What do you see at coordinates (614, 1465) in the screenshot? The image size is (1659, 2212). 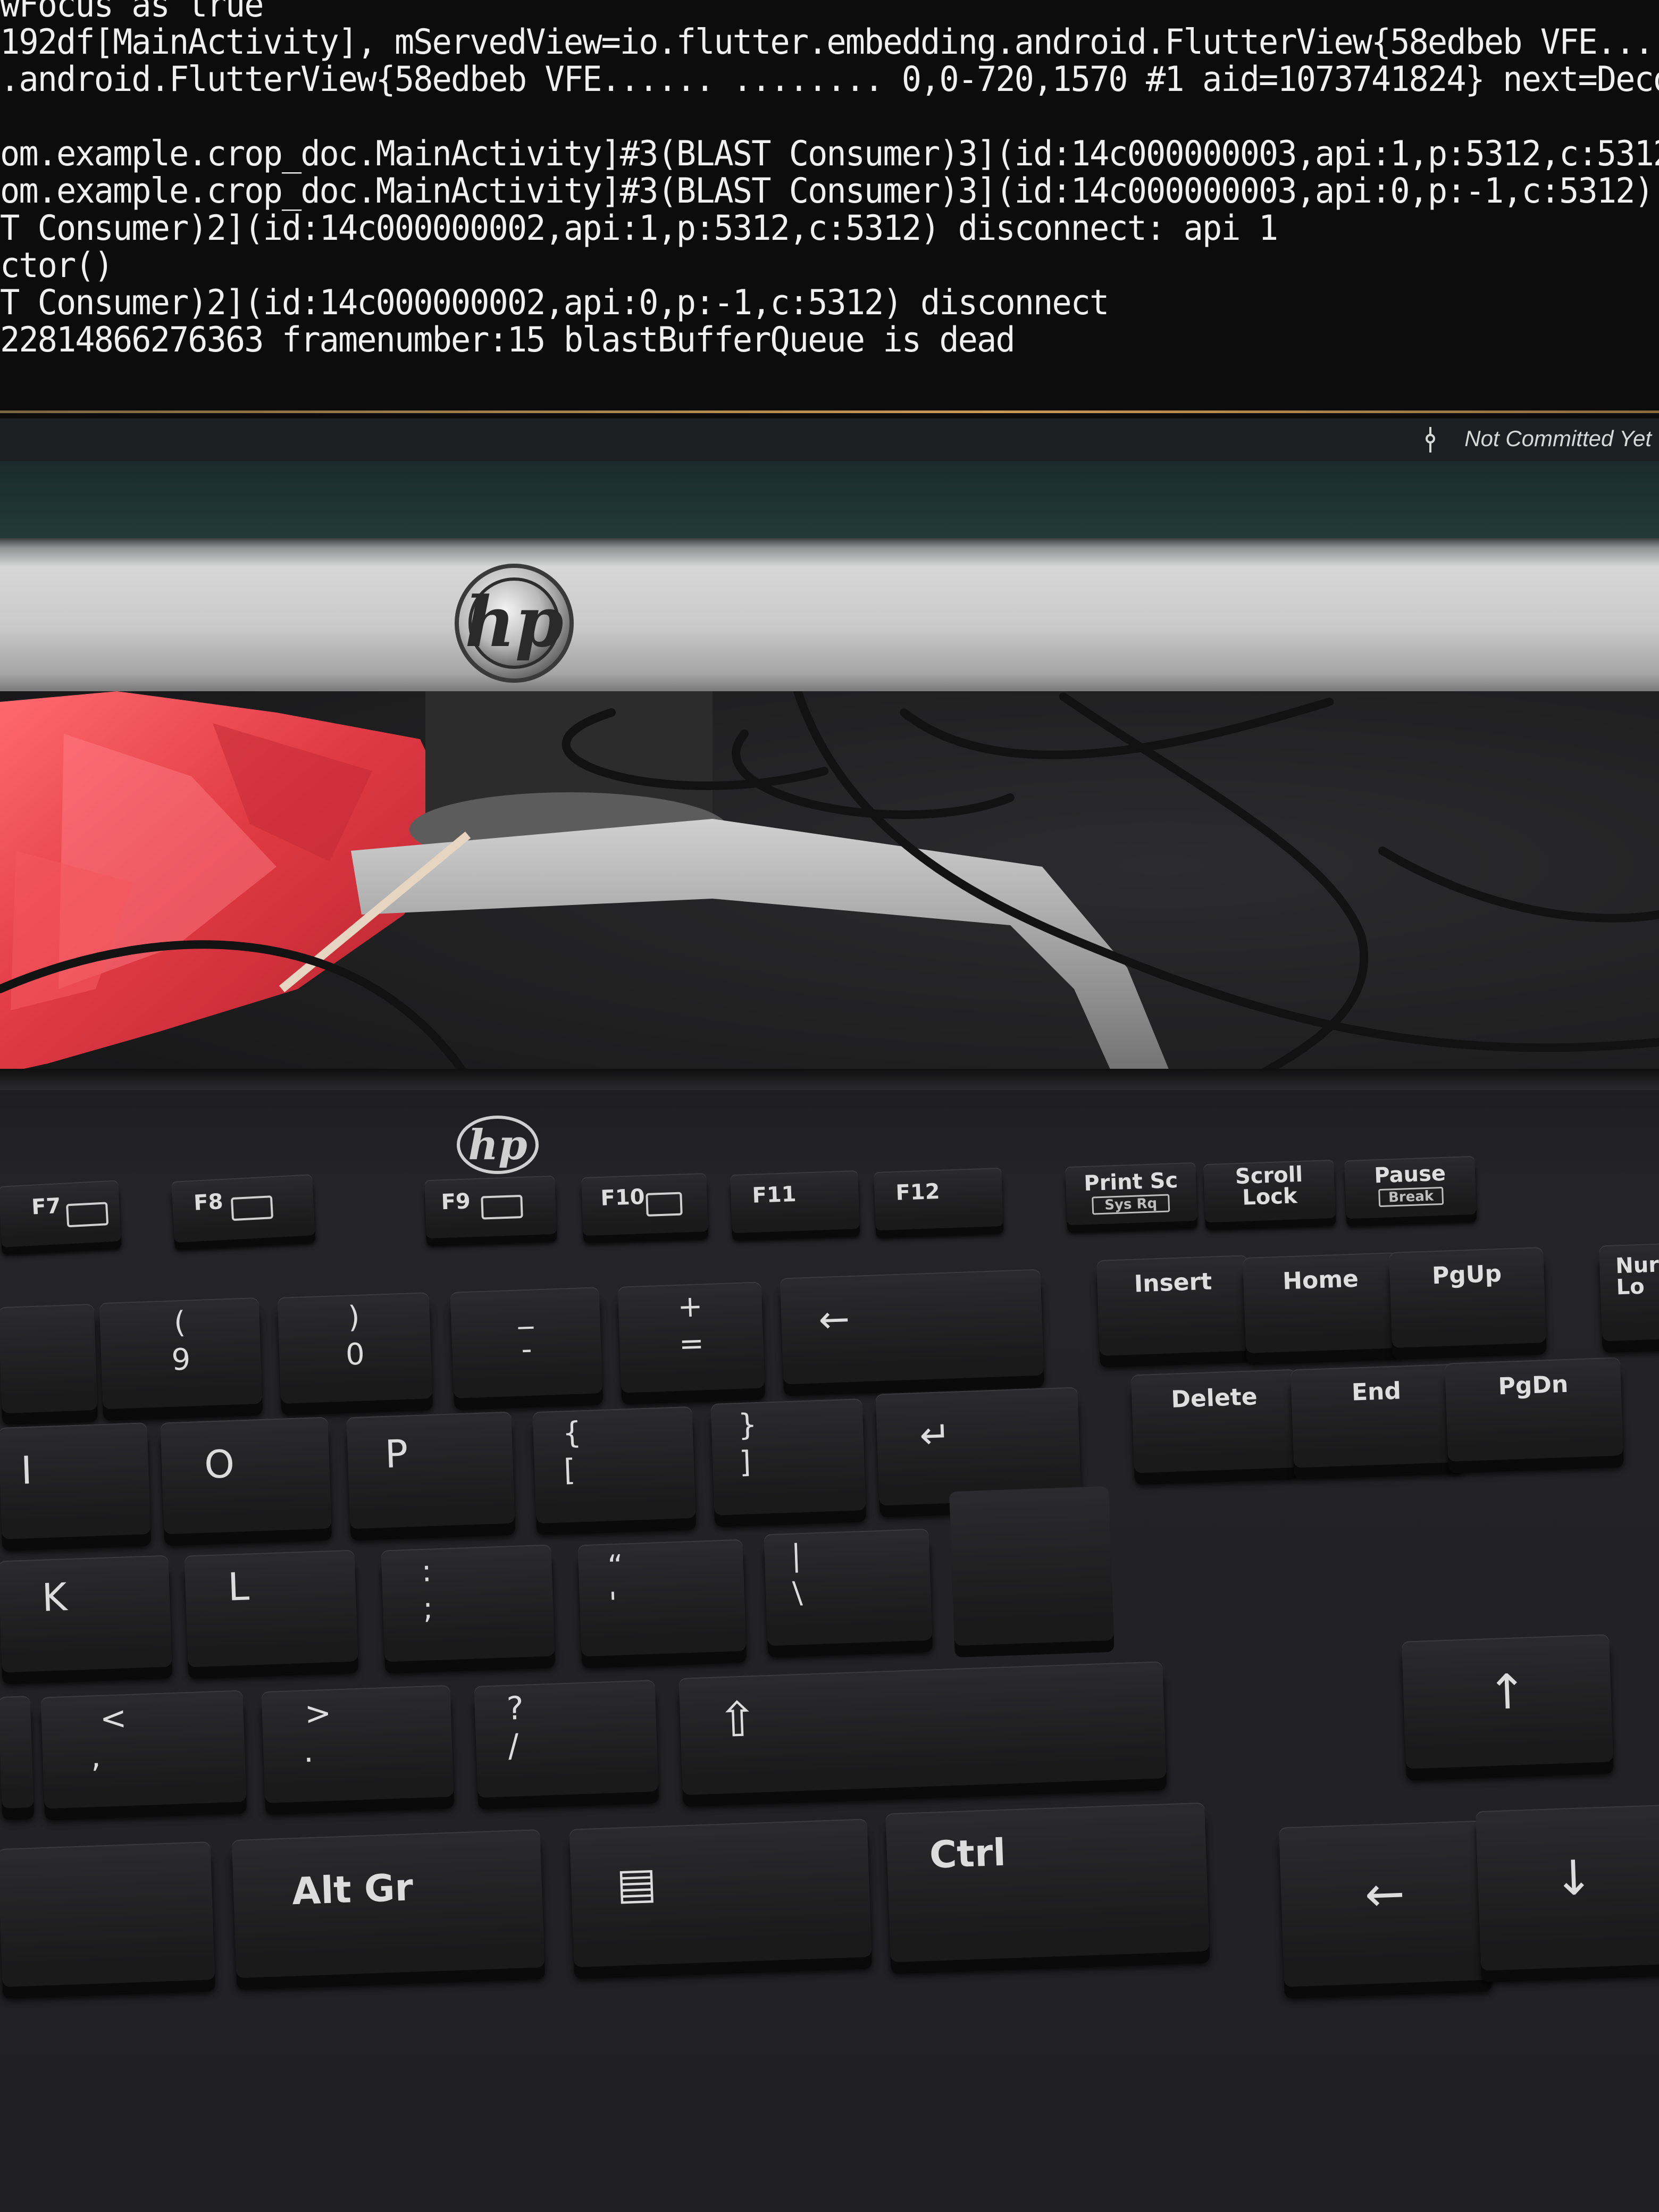 I see `key-left-bracket: { [` at bounding box center [614, 1465].